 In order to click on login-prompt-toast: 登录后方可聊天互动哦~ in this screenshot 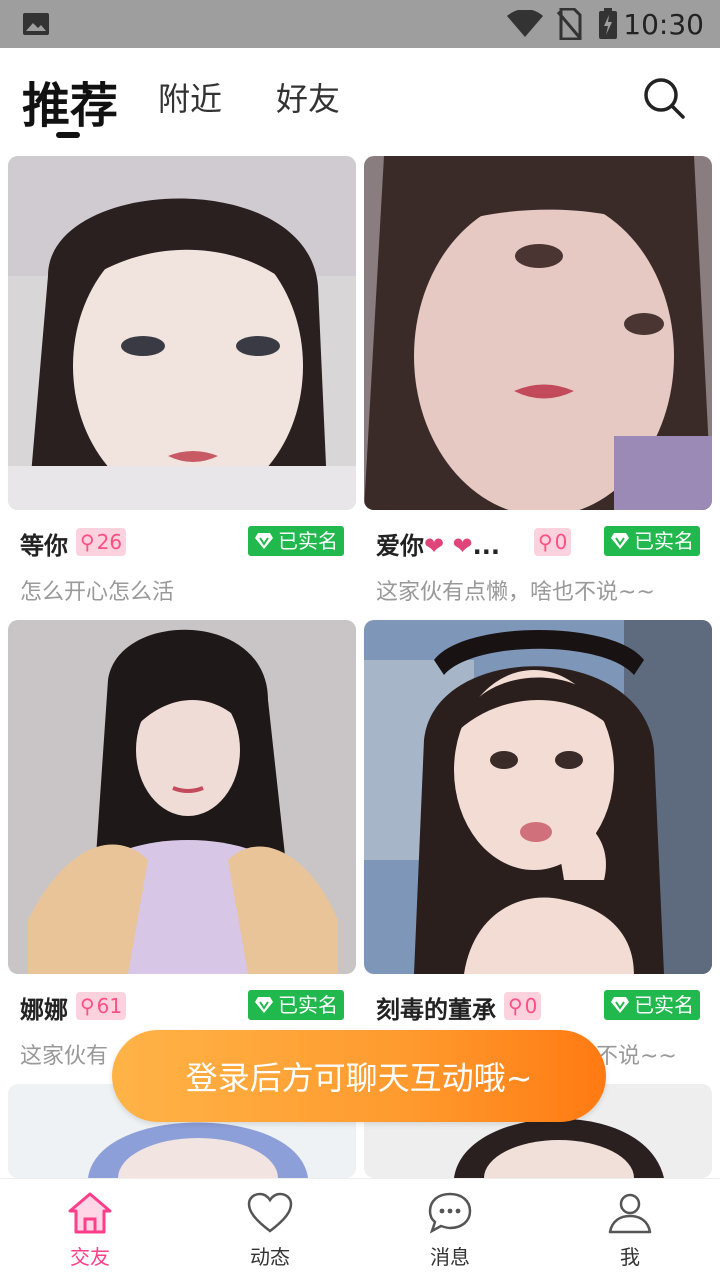, I will do `click(359, 1076)`.